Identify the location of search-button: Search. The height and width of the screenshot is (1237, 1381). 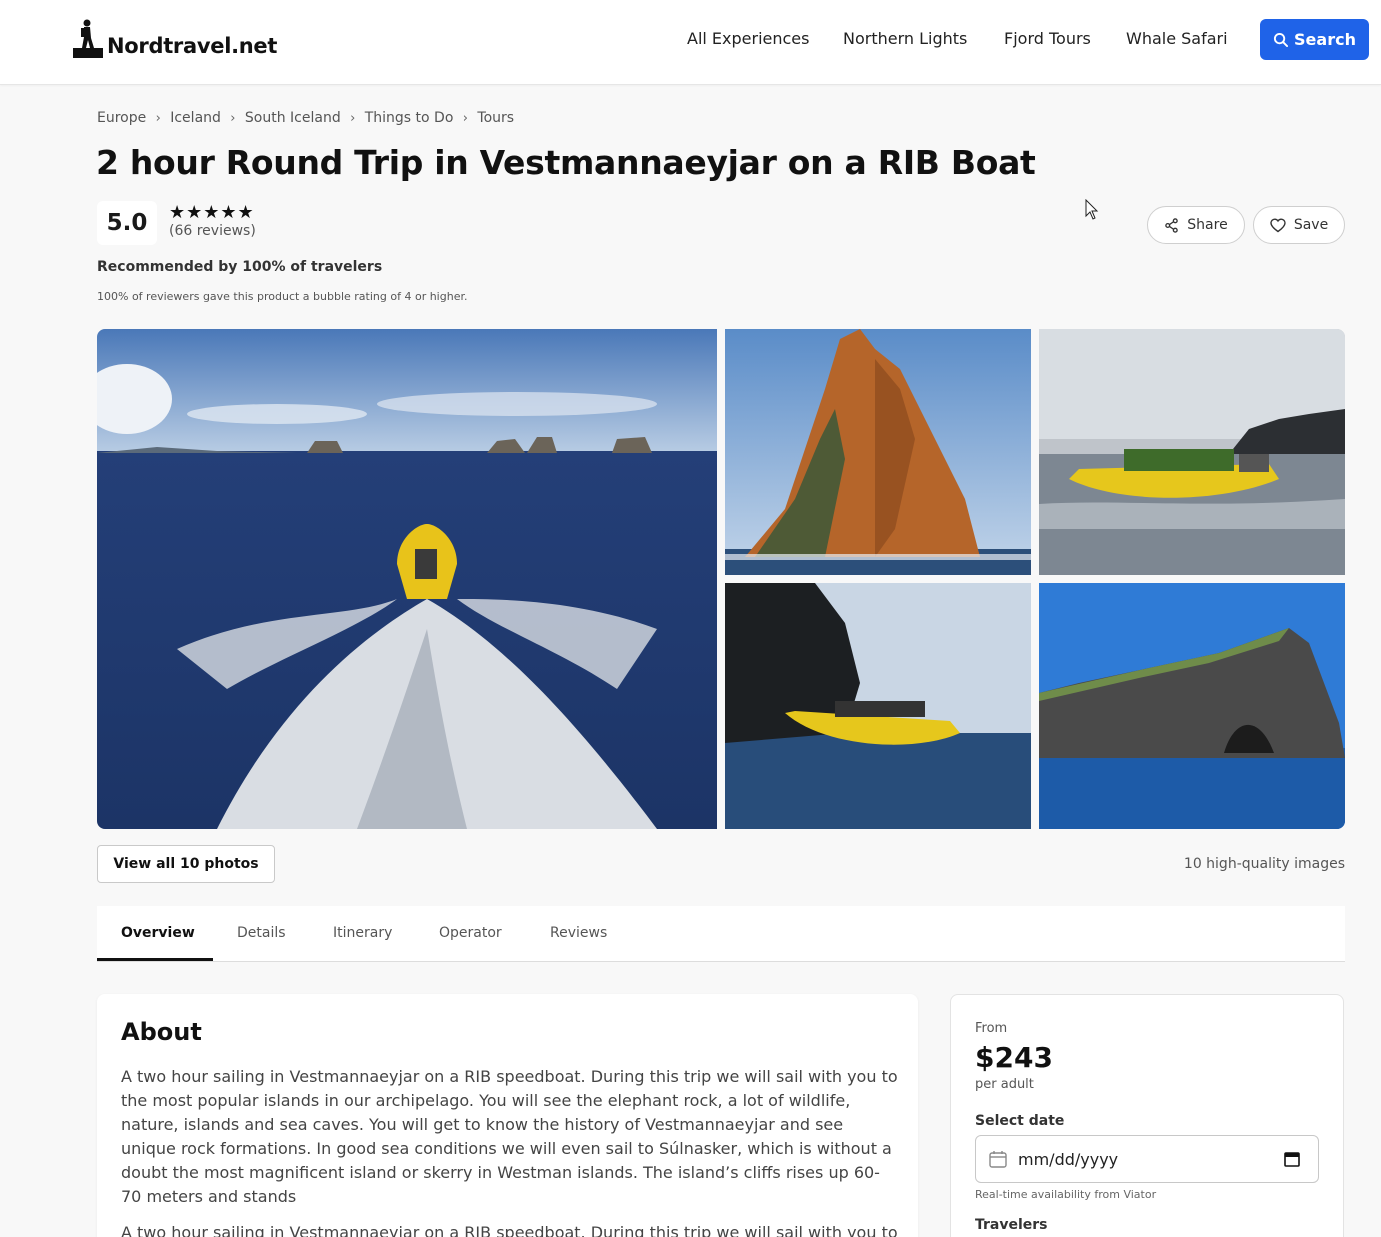
(1314, 39).